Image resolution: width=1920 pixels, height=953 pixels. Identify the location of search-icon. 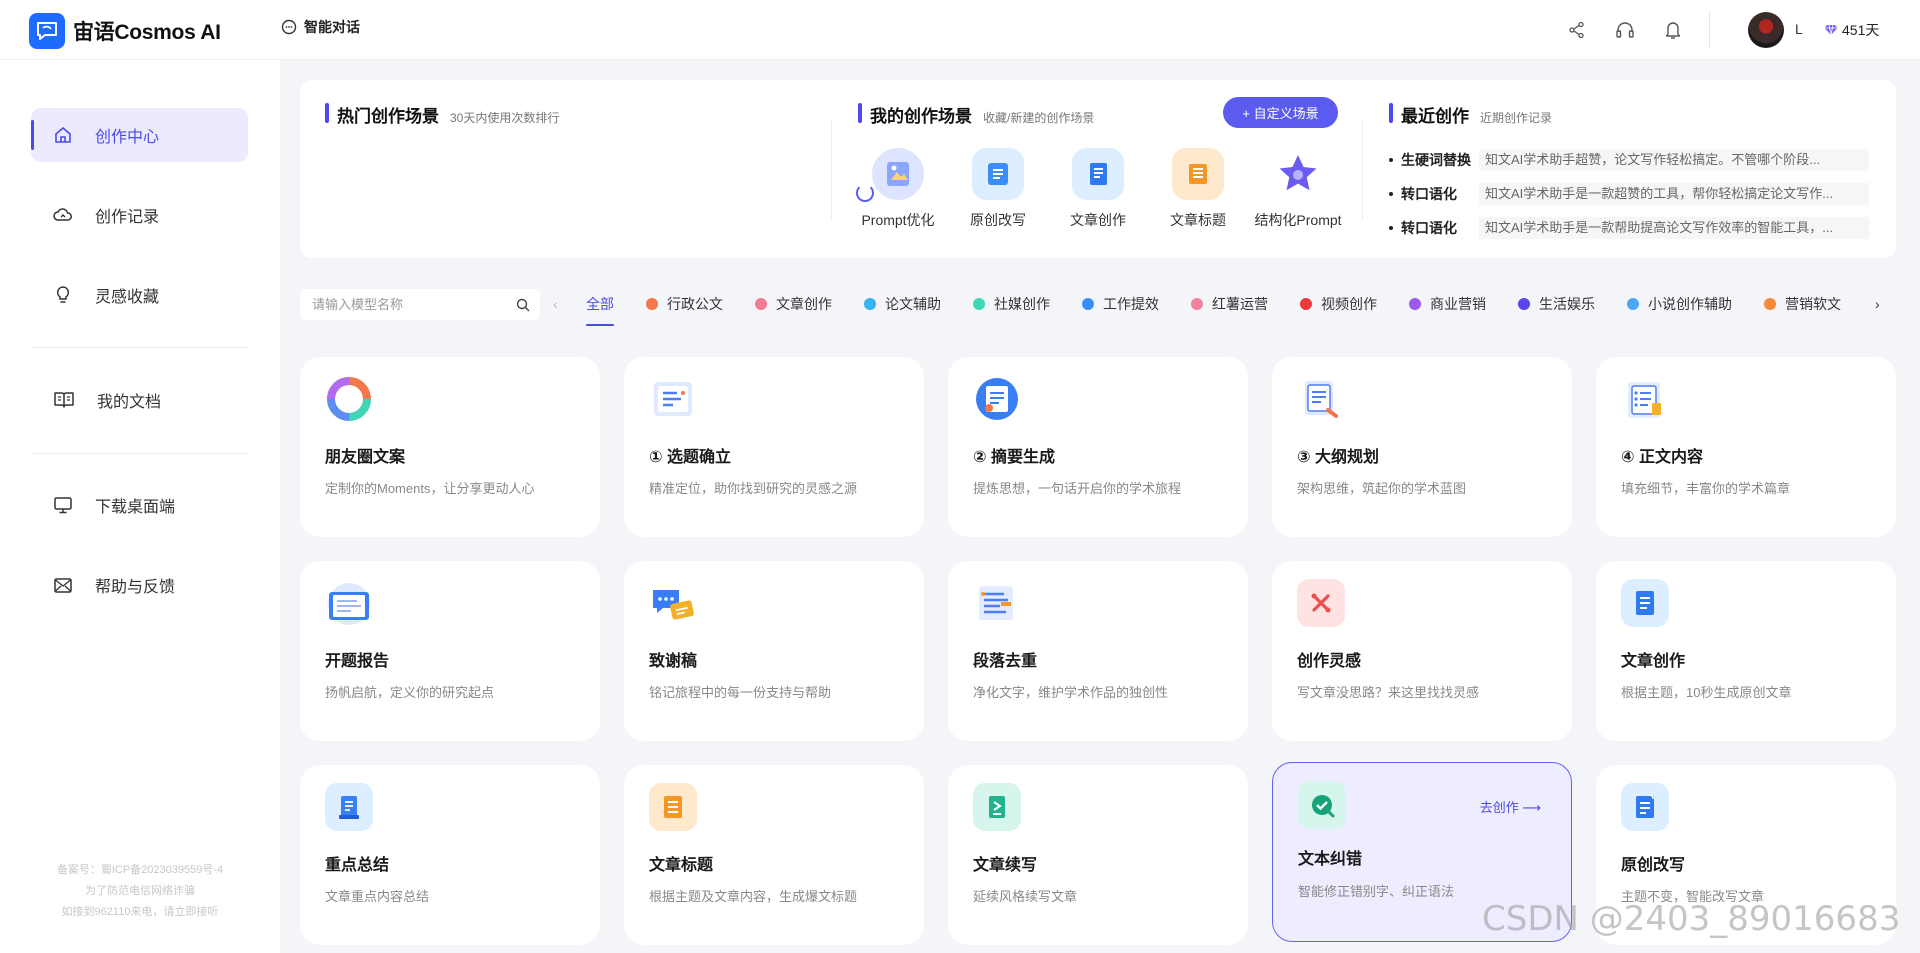
(523, 305).